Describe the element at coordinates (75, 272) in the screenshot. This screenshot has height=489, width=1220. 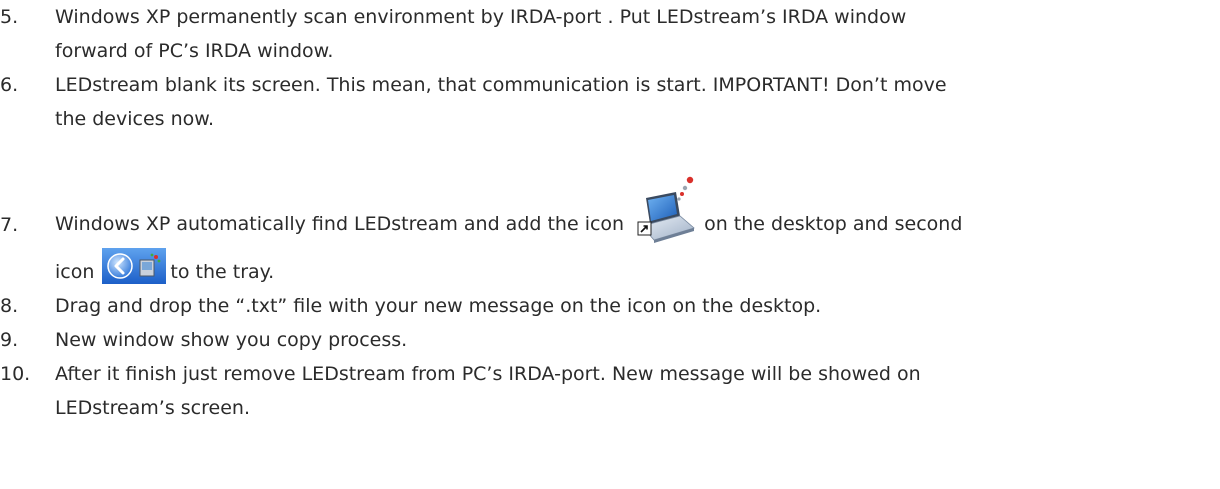
I see `list-item-text: icon` at that location.